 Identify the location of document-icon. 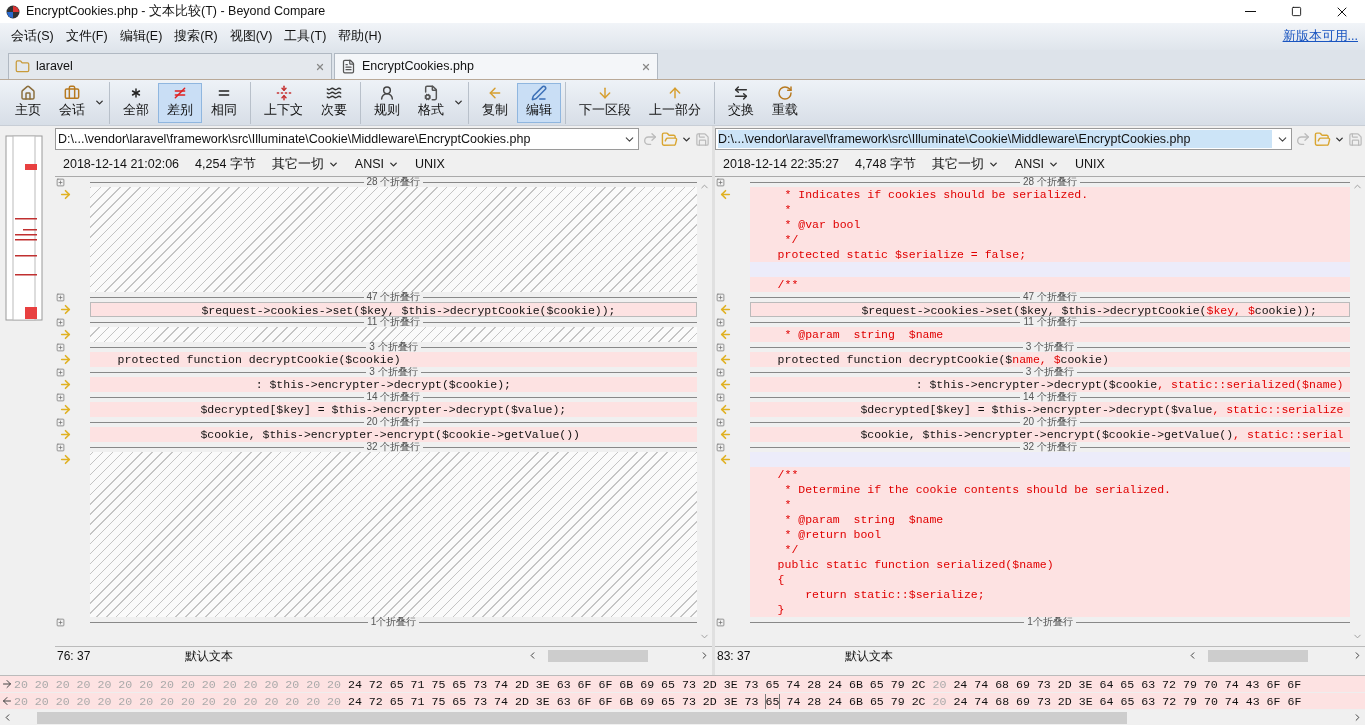
(348, 66).